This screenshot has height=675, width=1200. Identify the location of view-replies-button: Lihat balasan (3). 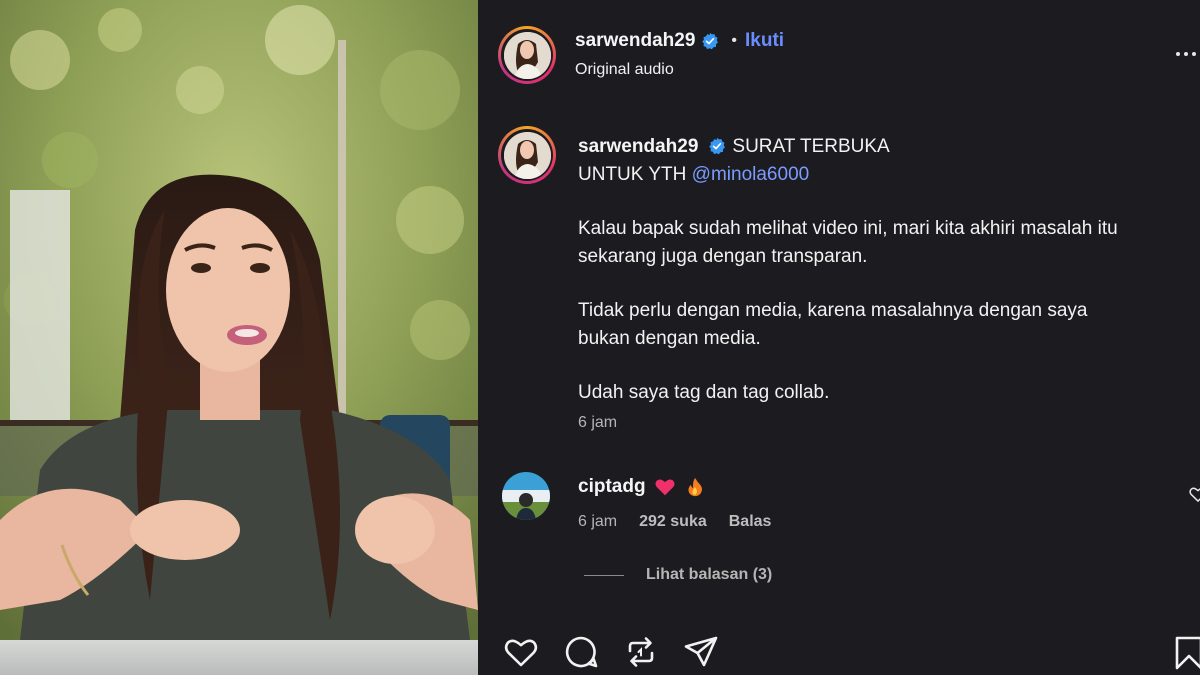
(678, 575).